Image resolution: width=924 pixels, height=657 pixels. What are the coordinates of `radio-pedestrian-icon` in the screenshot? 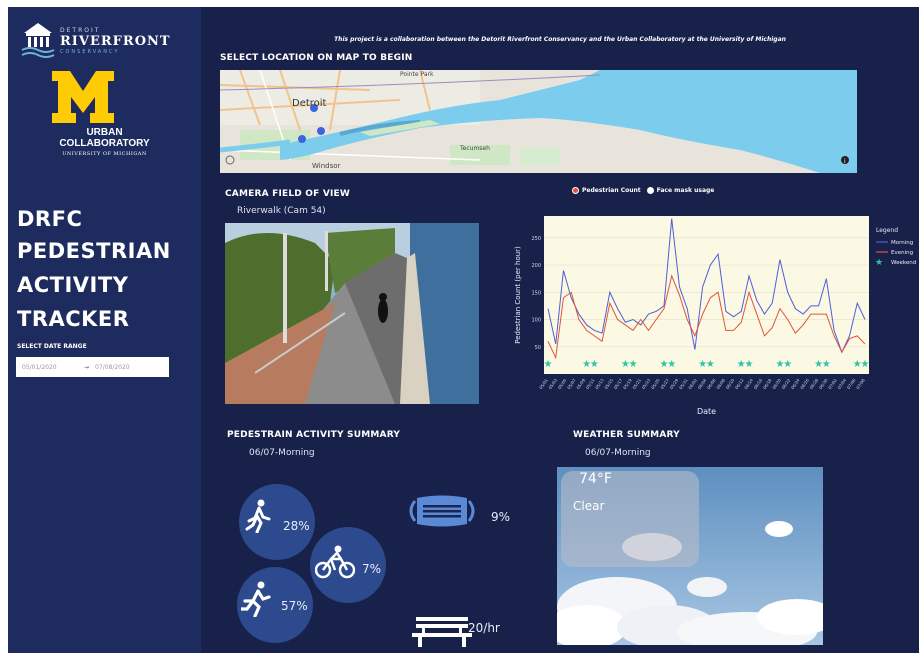 It's located at (575, 190).